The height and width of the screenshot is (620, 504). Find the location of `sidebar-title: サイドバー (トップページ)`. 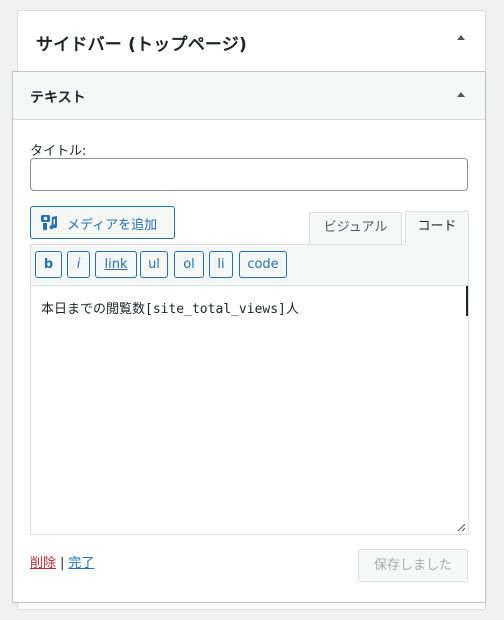

sidebar-title: サイドバー (トップページ) is located at coordinates (141, 45).